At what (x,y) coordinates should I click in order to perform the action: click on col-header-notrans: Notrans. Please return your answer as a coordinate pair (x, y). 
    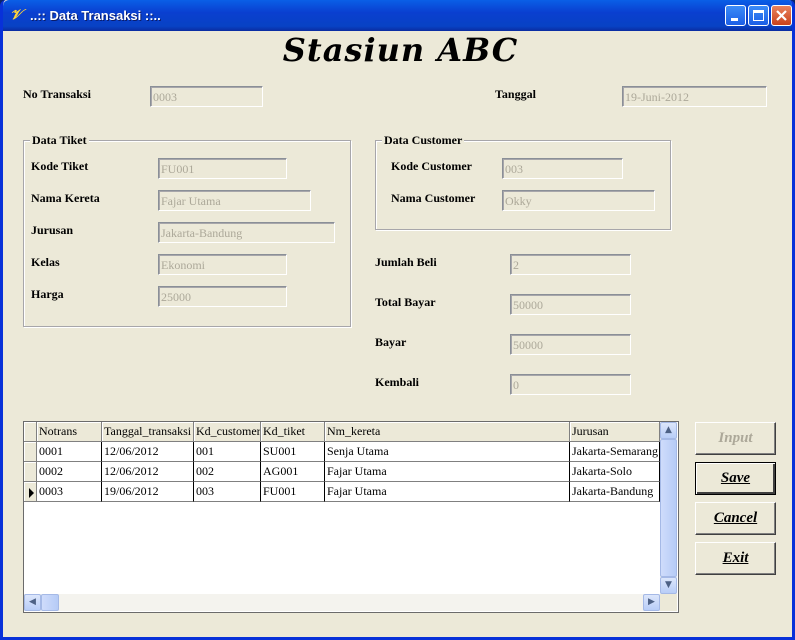
    Looking at the image, I should click on (69, 432).